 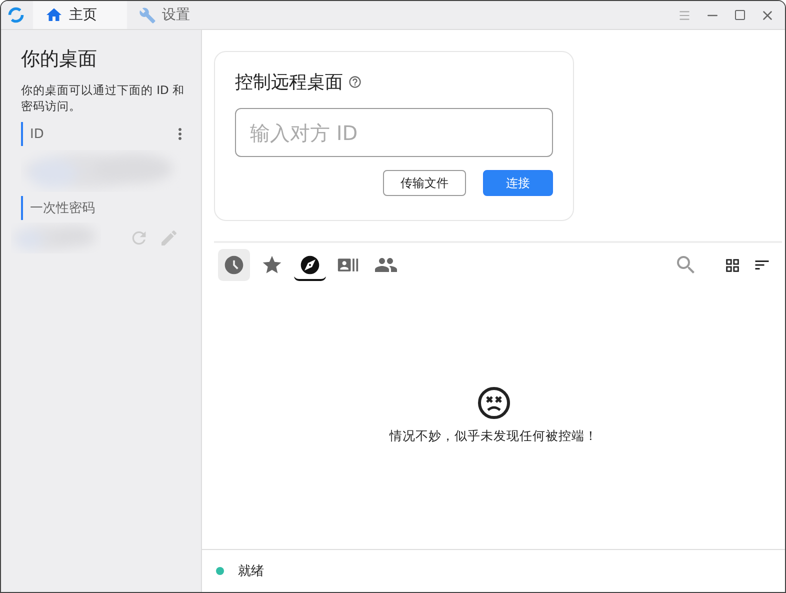 I want to click on grid-icon, so click(x=732, y=265).